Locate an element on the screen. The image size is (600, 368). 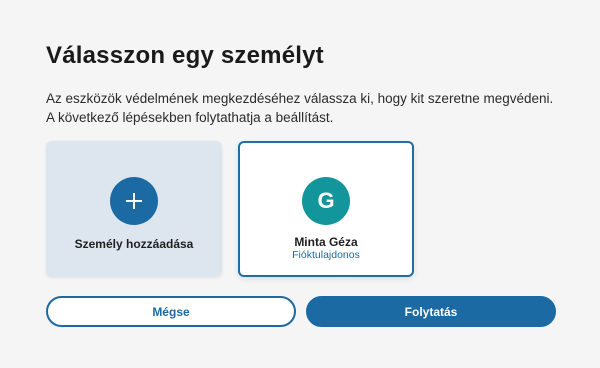
continue-button: Folytatás is located at coordinates (431, 311).